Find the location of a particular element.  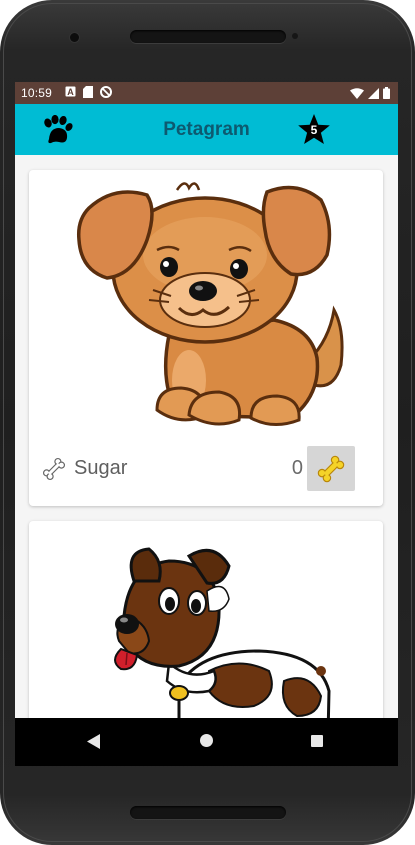

bone-outline-icon is located at coordinates (54, 469).